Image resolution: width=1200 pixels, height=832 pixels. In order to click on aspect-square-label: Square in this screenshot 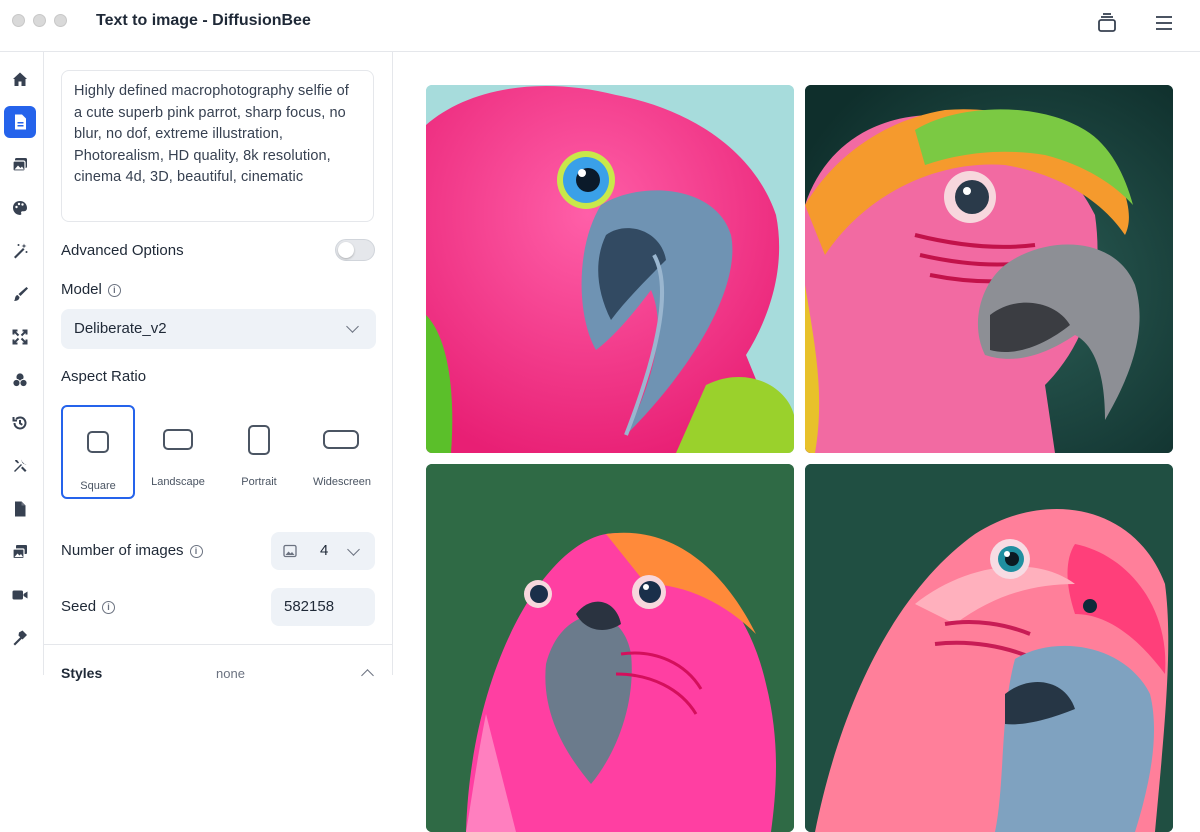, I will do `click(98, 486)`.